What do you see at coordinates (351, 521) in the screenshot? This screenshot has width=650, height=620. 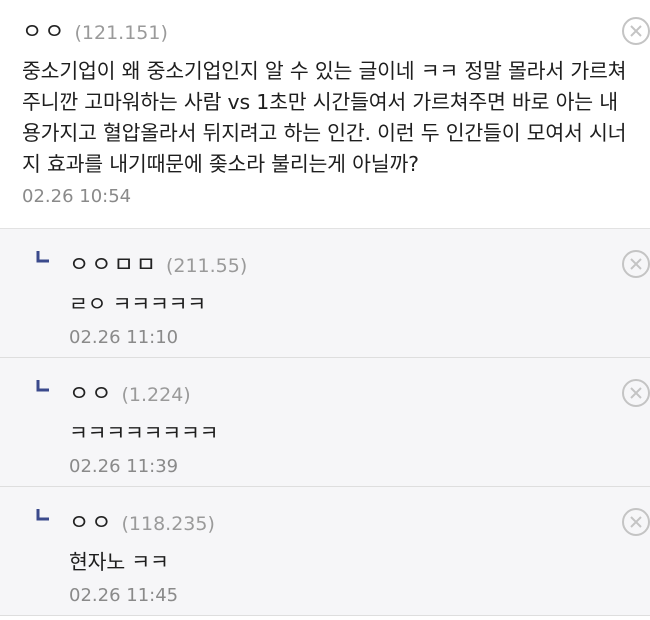 I see `reply-meta: ㅇㅇ (118.235)` at bounding box center [351, 521].